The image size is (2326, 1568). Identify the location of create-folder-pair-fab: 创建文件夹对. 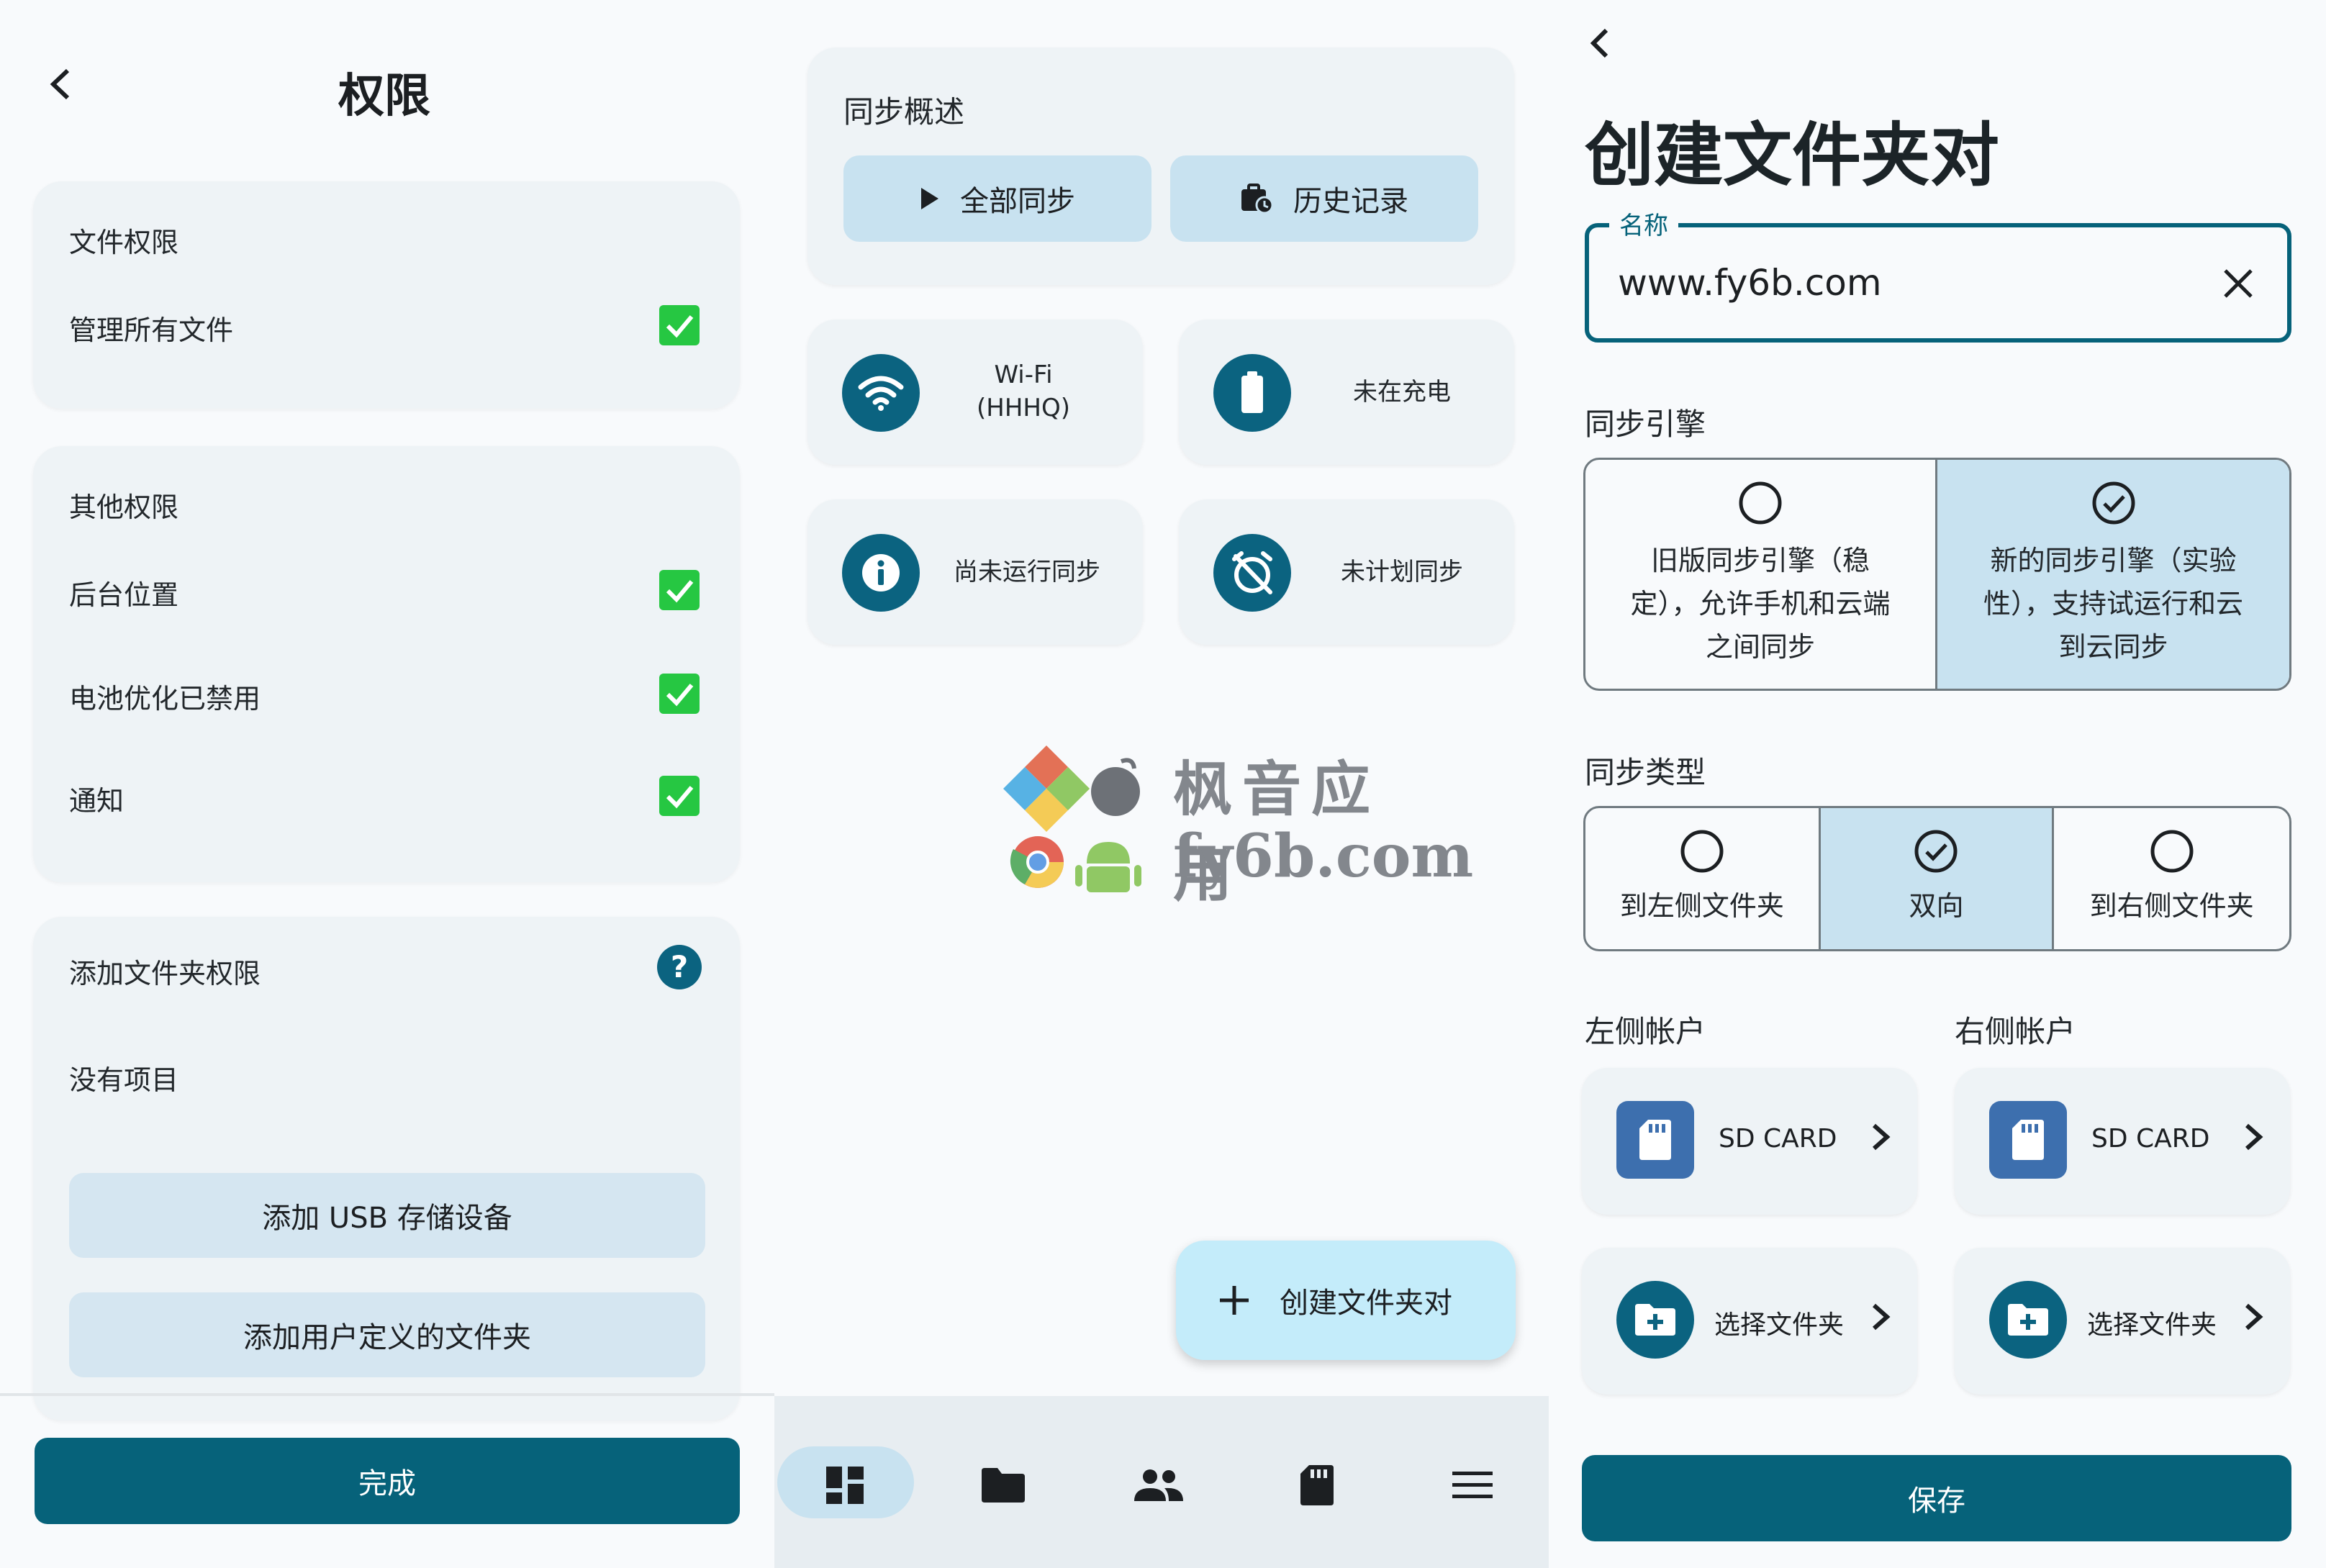
(1346, 1301).